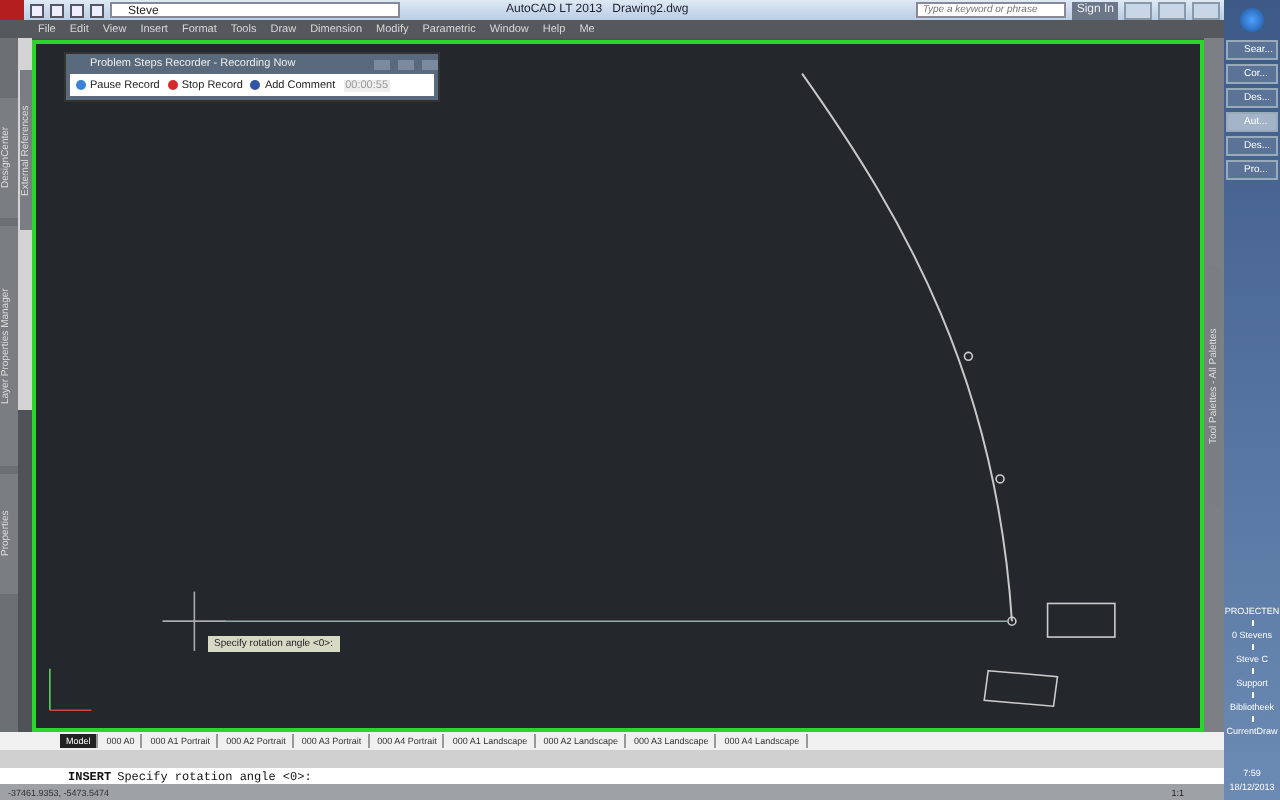 The height and width of the screenshot is (800, 1280). I want to click on start-button, so click(1252, 20).